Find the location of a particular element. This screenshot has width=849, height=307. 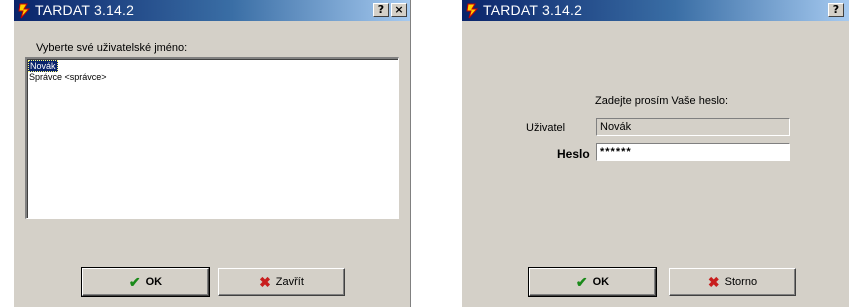

password-prompt: Zadejte prosím Vaše heslo: is located at coordinates (662, 101).